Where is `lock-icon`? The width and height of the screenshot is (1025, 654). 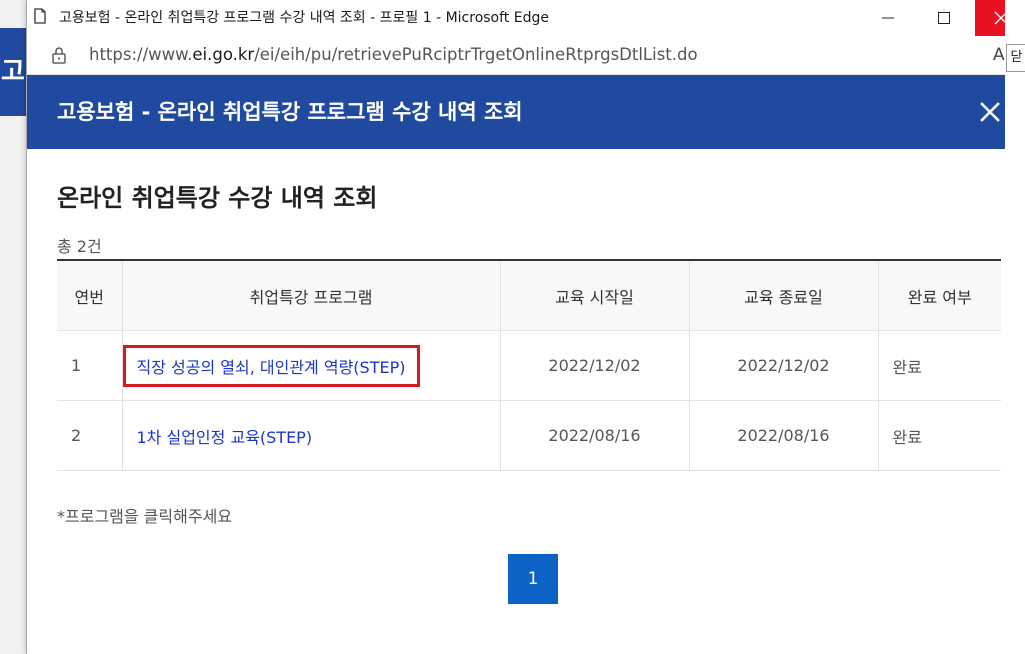 lock-icon is located at coordinates (59, 55).